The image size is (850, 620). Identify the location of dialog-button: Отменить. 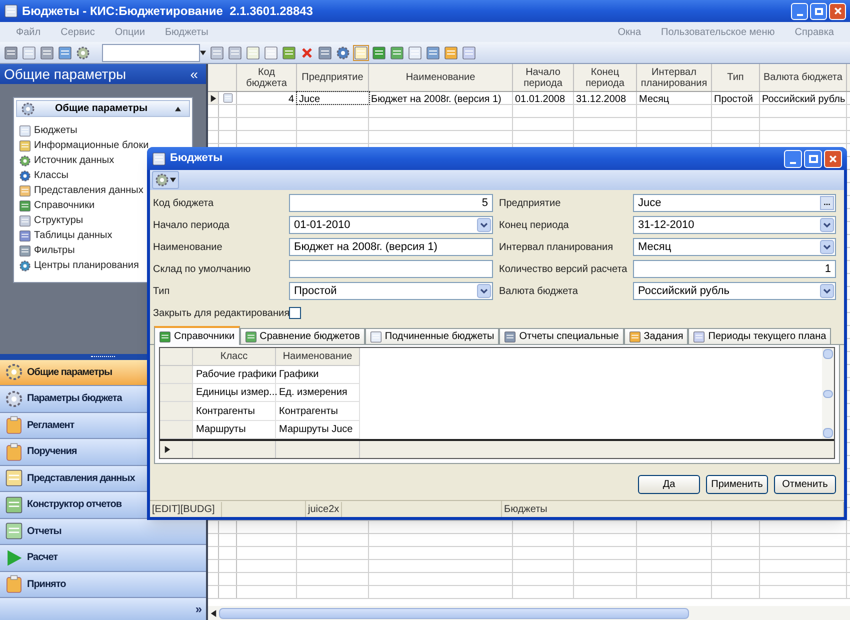
(805, 484).